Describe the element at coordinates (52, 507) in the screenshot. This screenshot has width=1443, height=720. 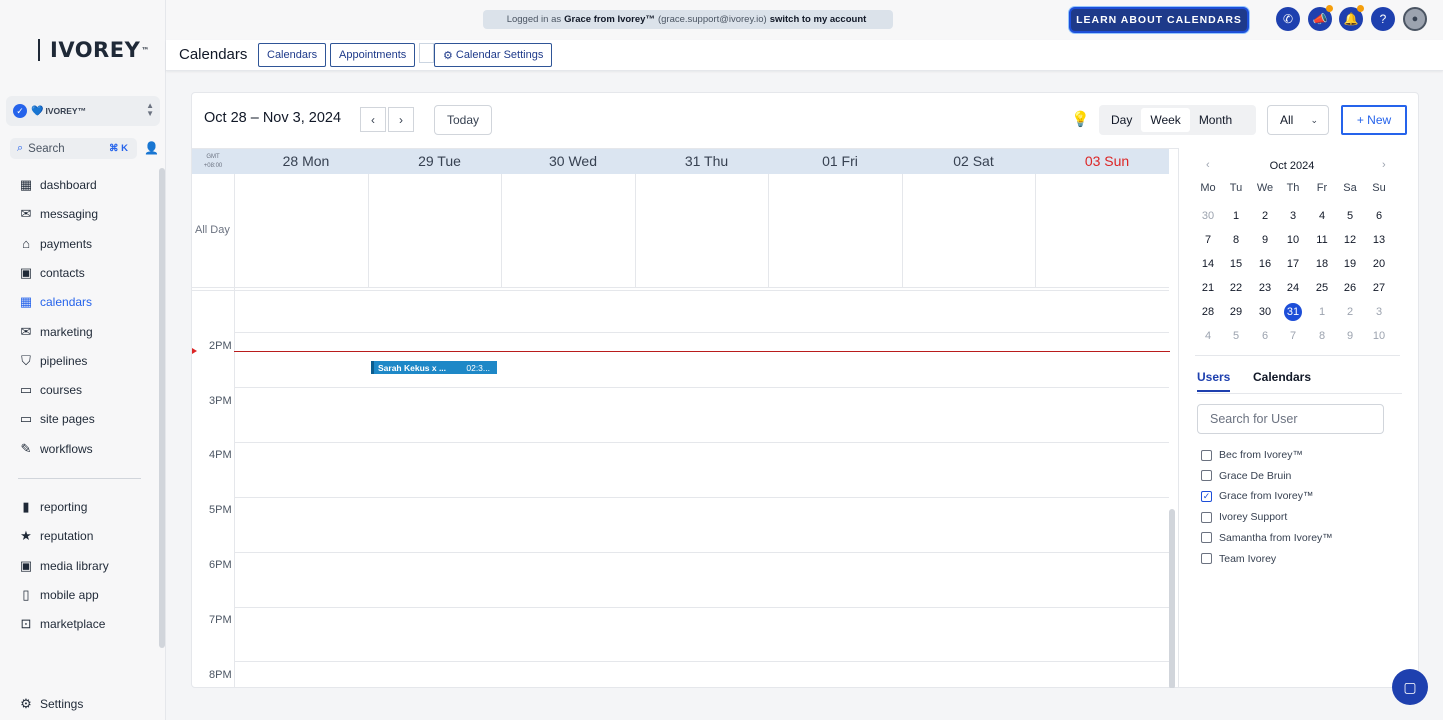
I see `sidebar-item-reporting: ▮ reporting` at that location.